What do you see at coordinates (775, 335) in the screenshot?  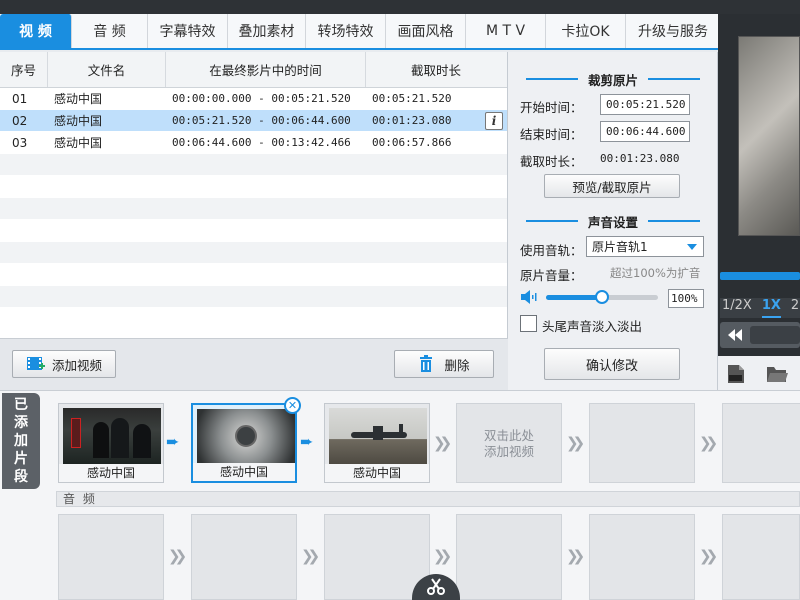 I see `progress-track` at bounding box center [775, 335].